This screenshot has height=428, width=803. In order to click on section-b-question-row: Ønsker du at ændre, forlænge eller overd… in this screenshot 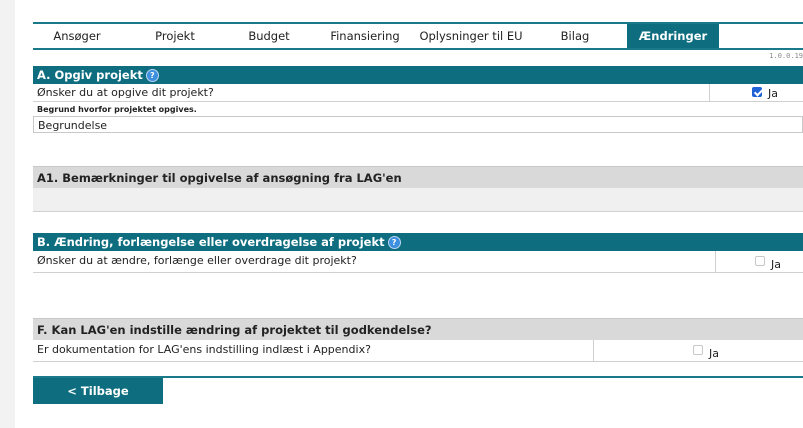, I will do `click(418, 262)`.